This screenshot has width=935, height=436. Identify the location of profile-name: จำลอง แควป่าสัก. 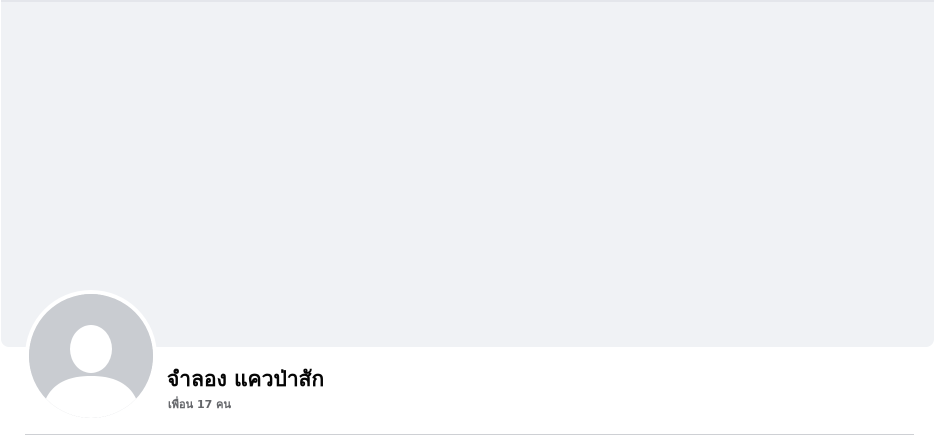
(245, 379).